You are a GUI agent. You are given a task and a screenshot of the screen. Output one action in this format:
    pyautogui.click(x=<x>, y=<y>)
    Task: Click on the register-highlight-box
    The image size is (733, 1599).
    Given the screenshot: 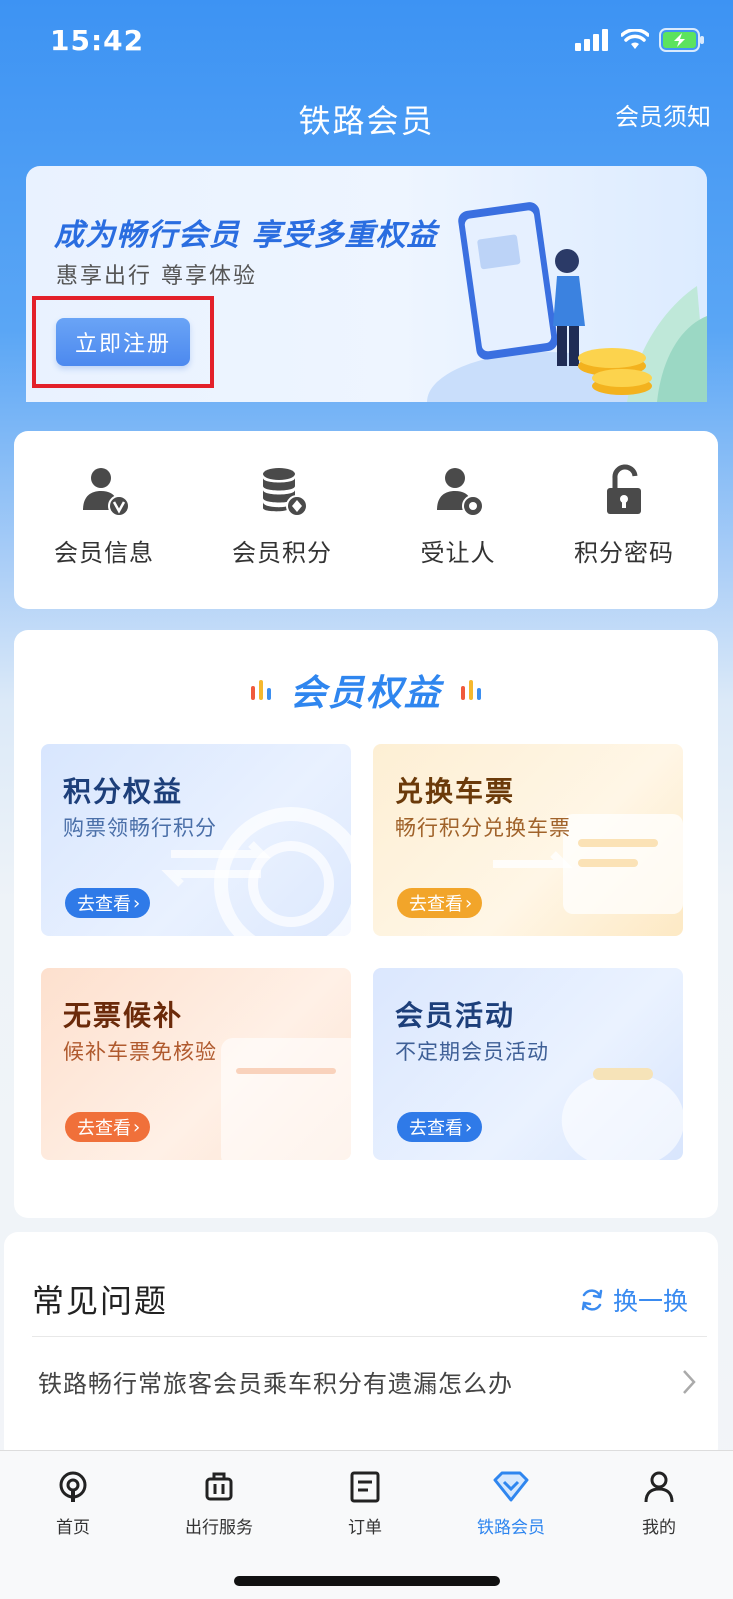 What is the action you would take?
    pyautogui.click(x=123, y=342)
    